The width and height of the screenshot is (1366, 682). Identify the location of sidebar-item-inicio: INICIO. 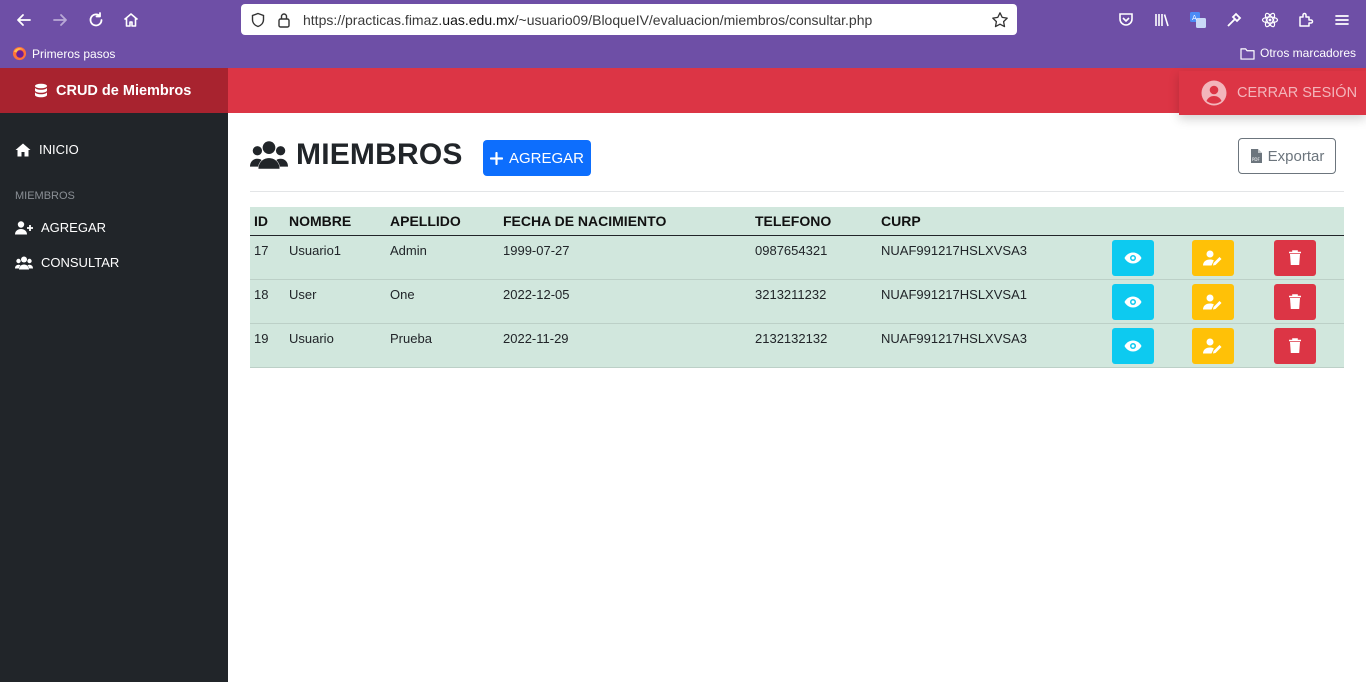
(47, 149).